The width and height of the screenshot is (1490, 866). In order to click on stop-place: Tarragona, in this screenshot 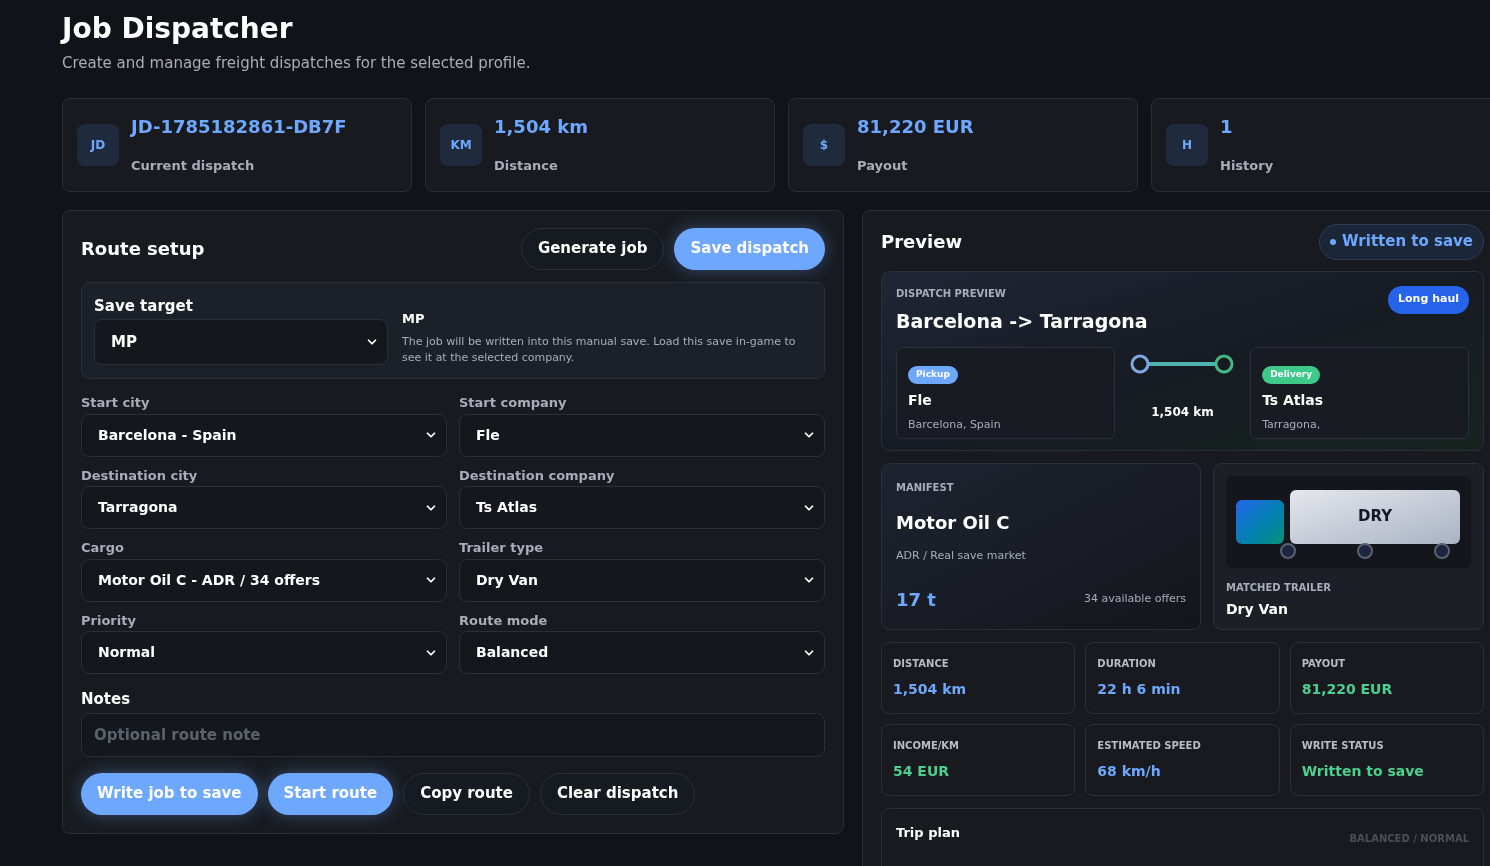, I will do `click(1292, 425)`.